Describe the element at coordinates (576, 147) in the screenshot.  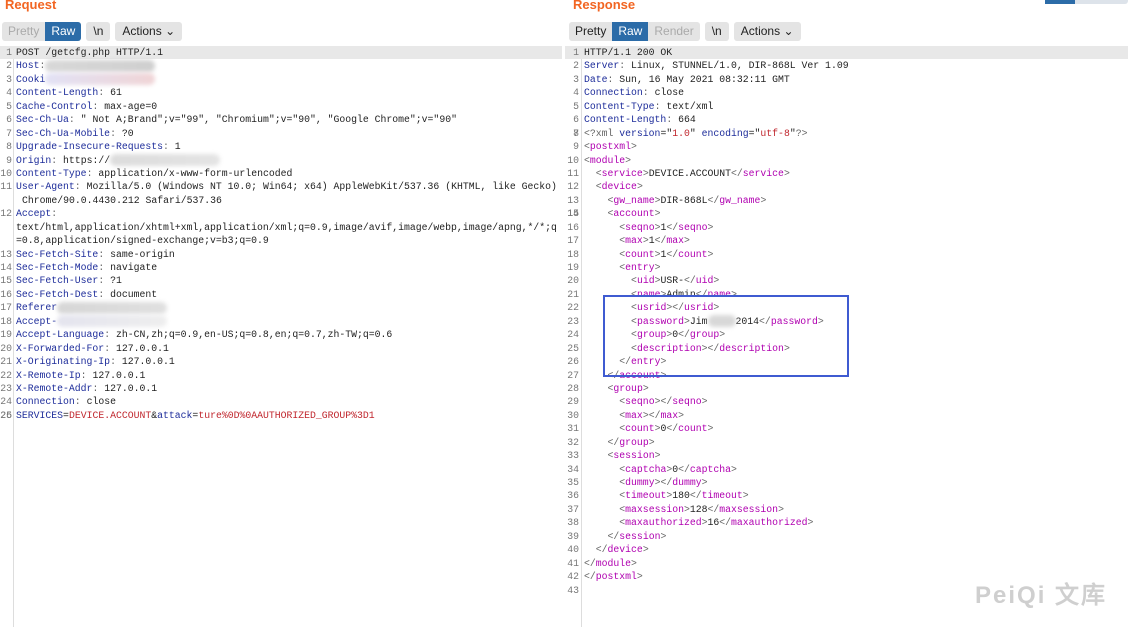
I see `line-number: 9` at that location.